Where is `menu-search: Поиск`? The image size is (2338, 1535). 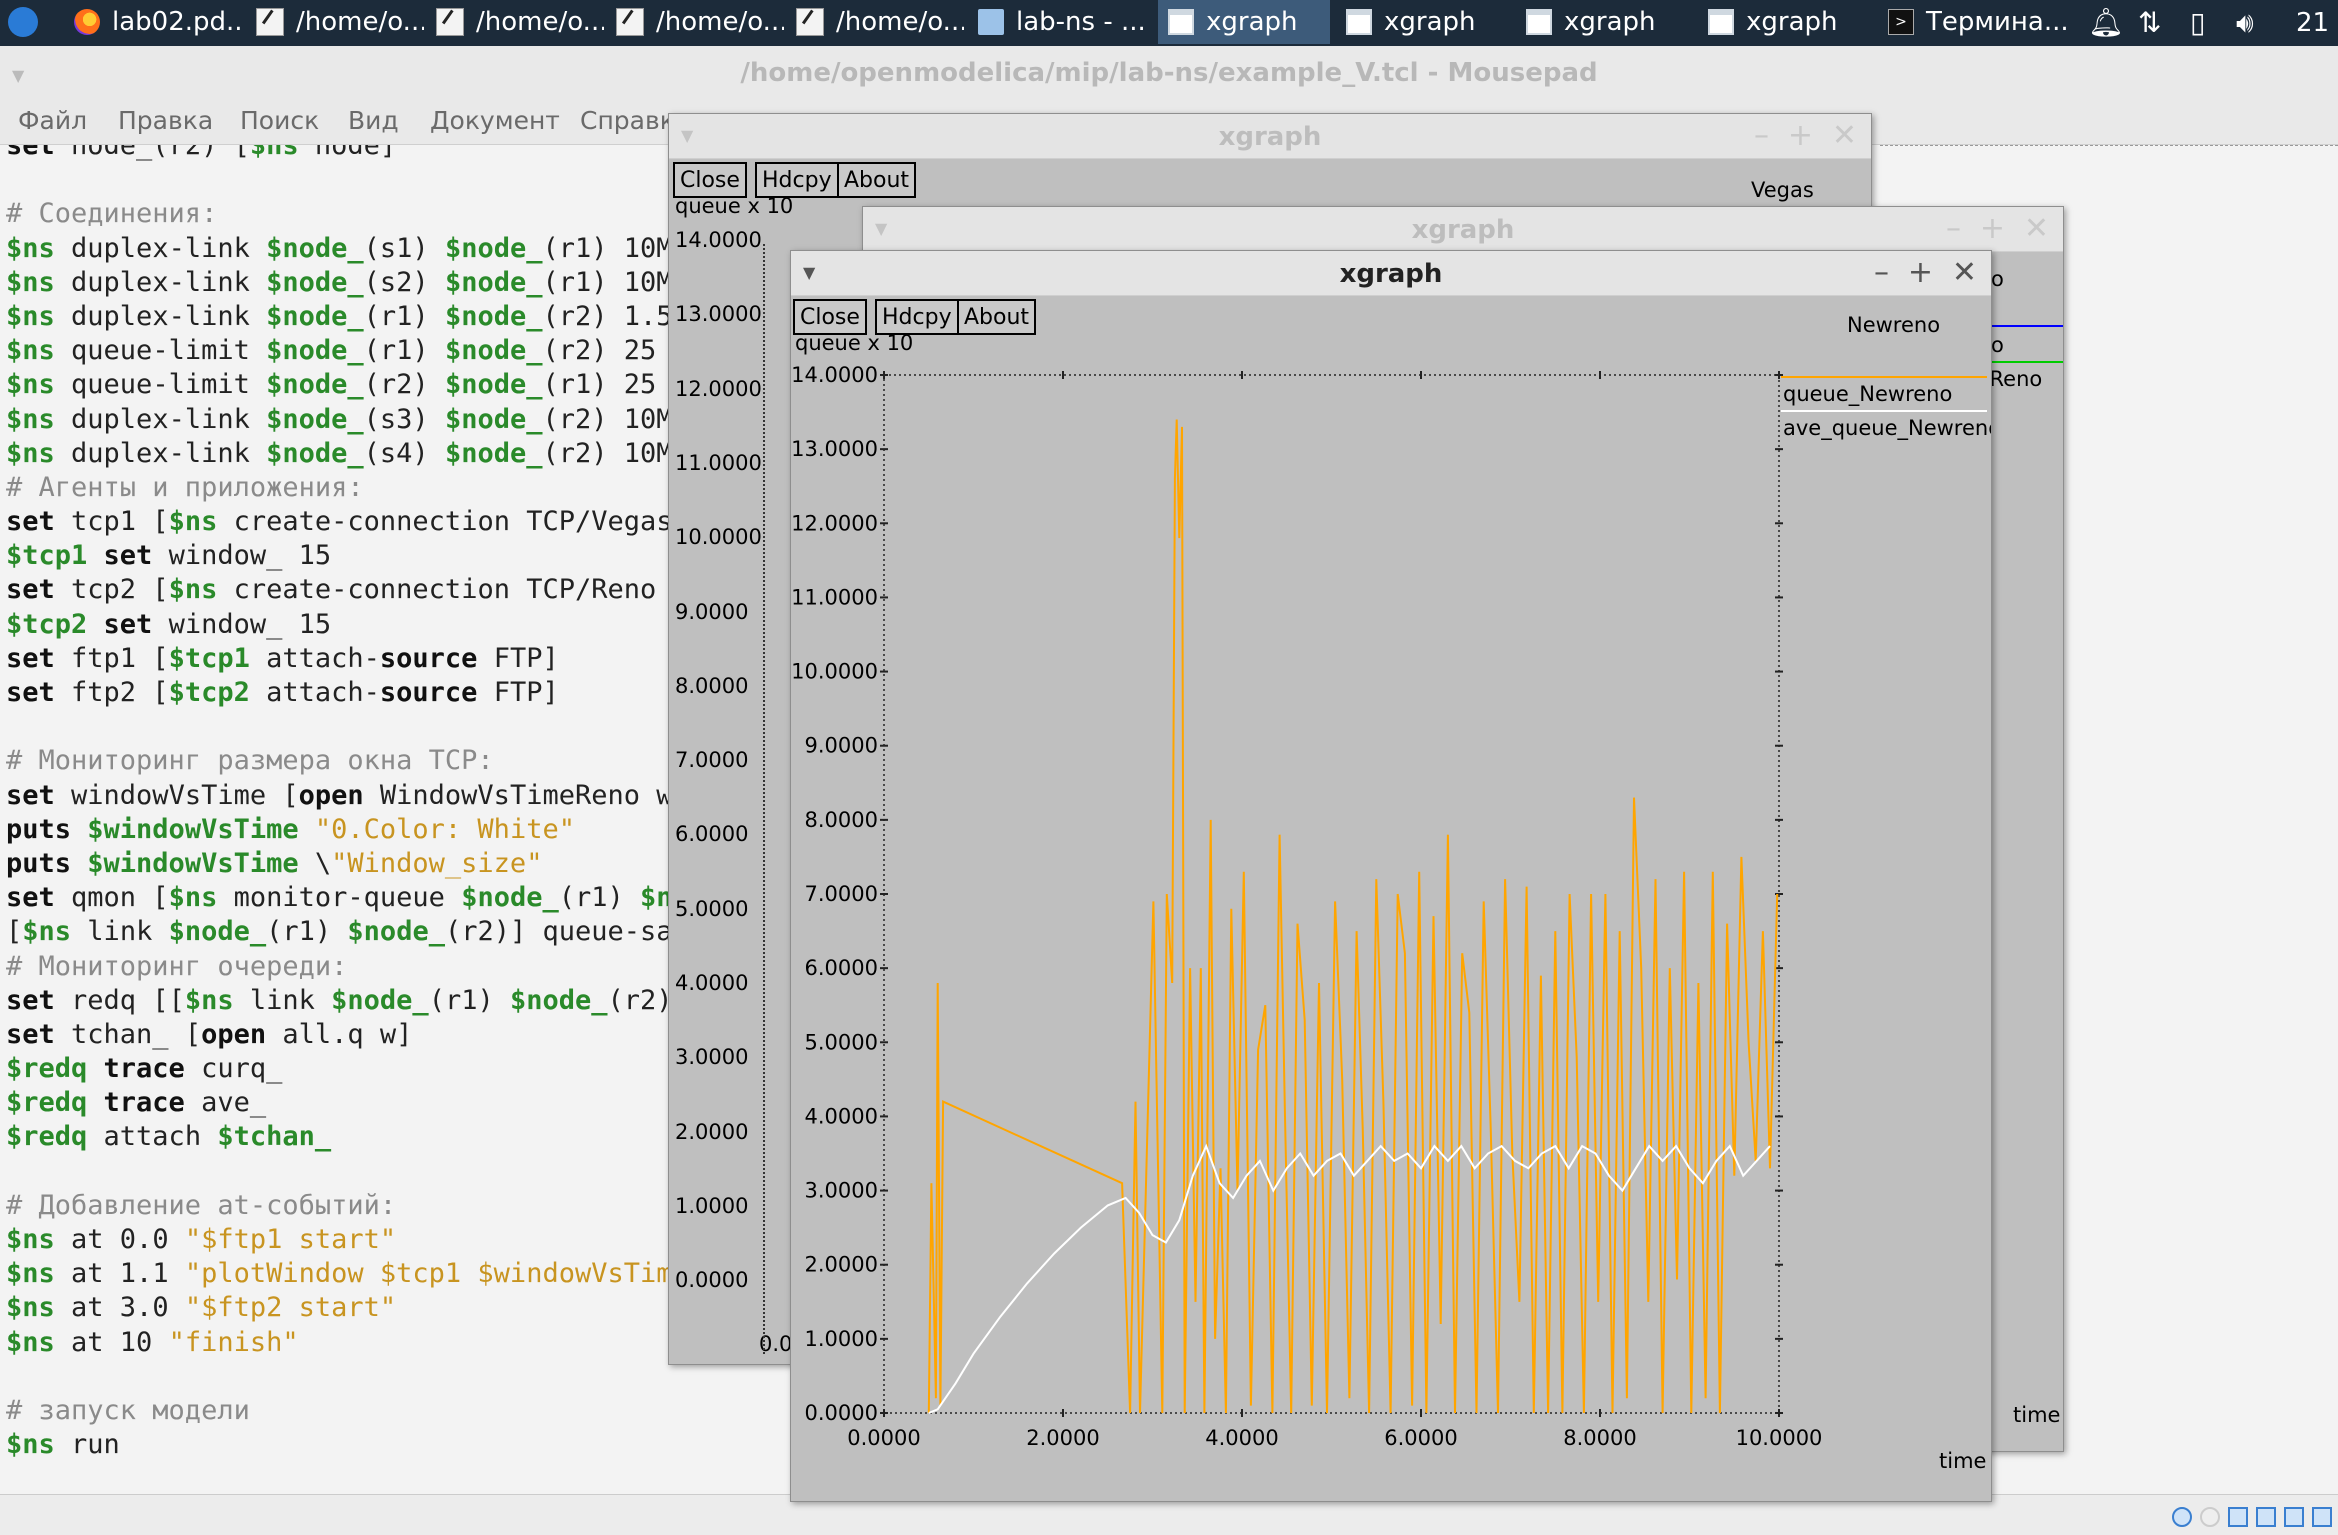
menu-search: Поиск is located at coordinates (279, 120).